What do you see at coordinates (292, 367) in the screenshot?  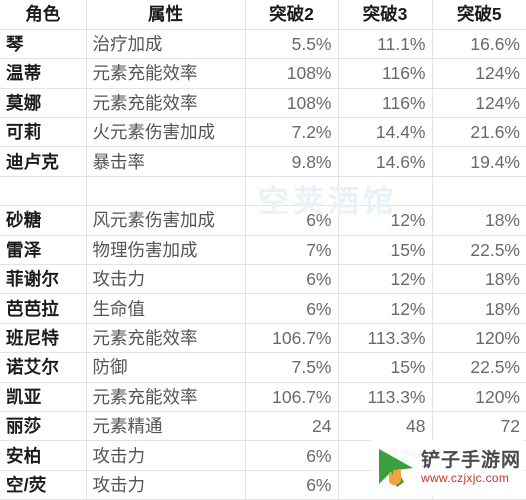 I see `cell-ascension-2: 7.5%` at bounding box center [292, 367].